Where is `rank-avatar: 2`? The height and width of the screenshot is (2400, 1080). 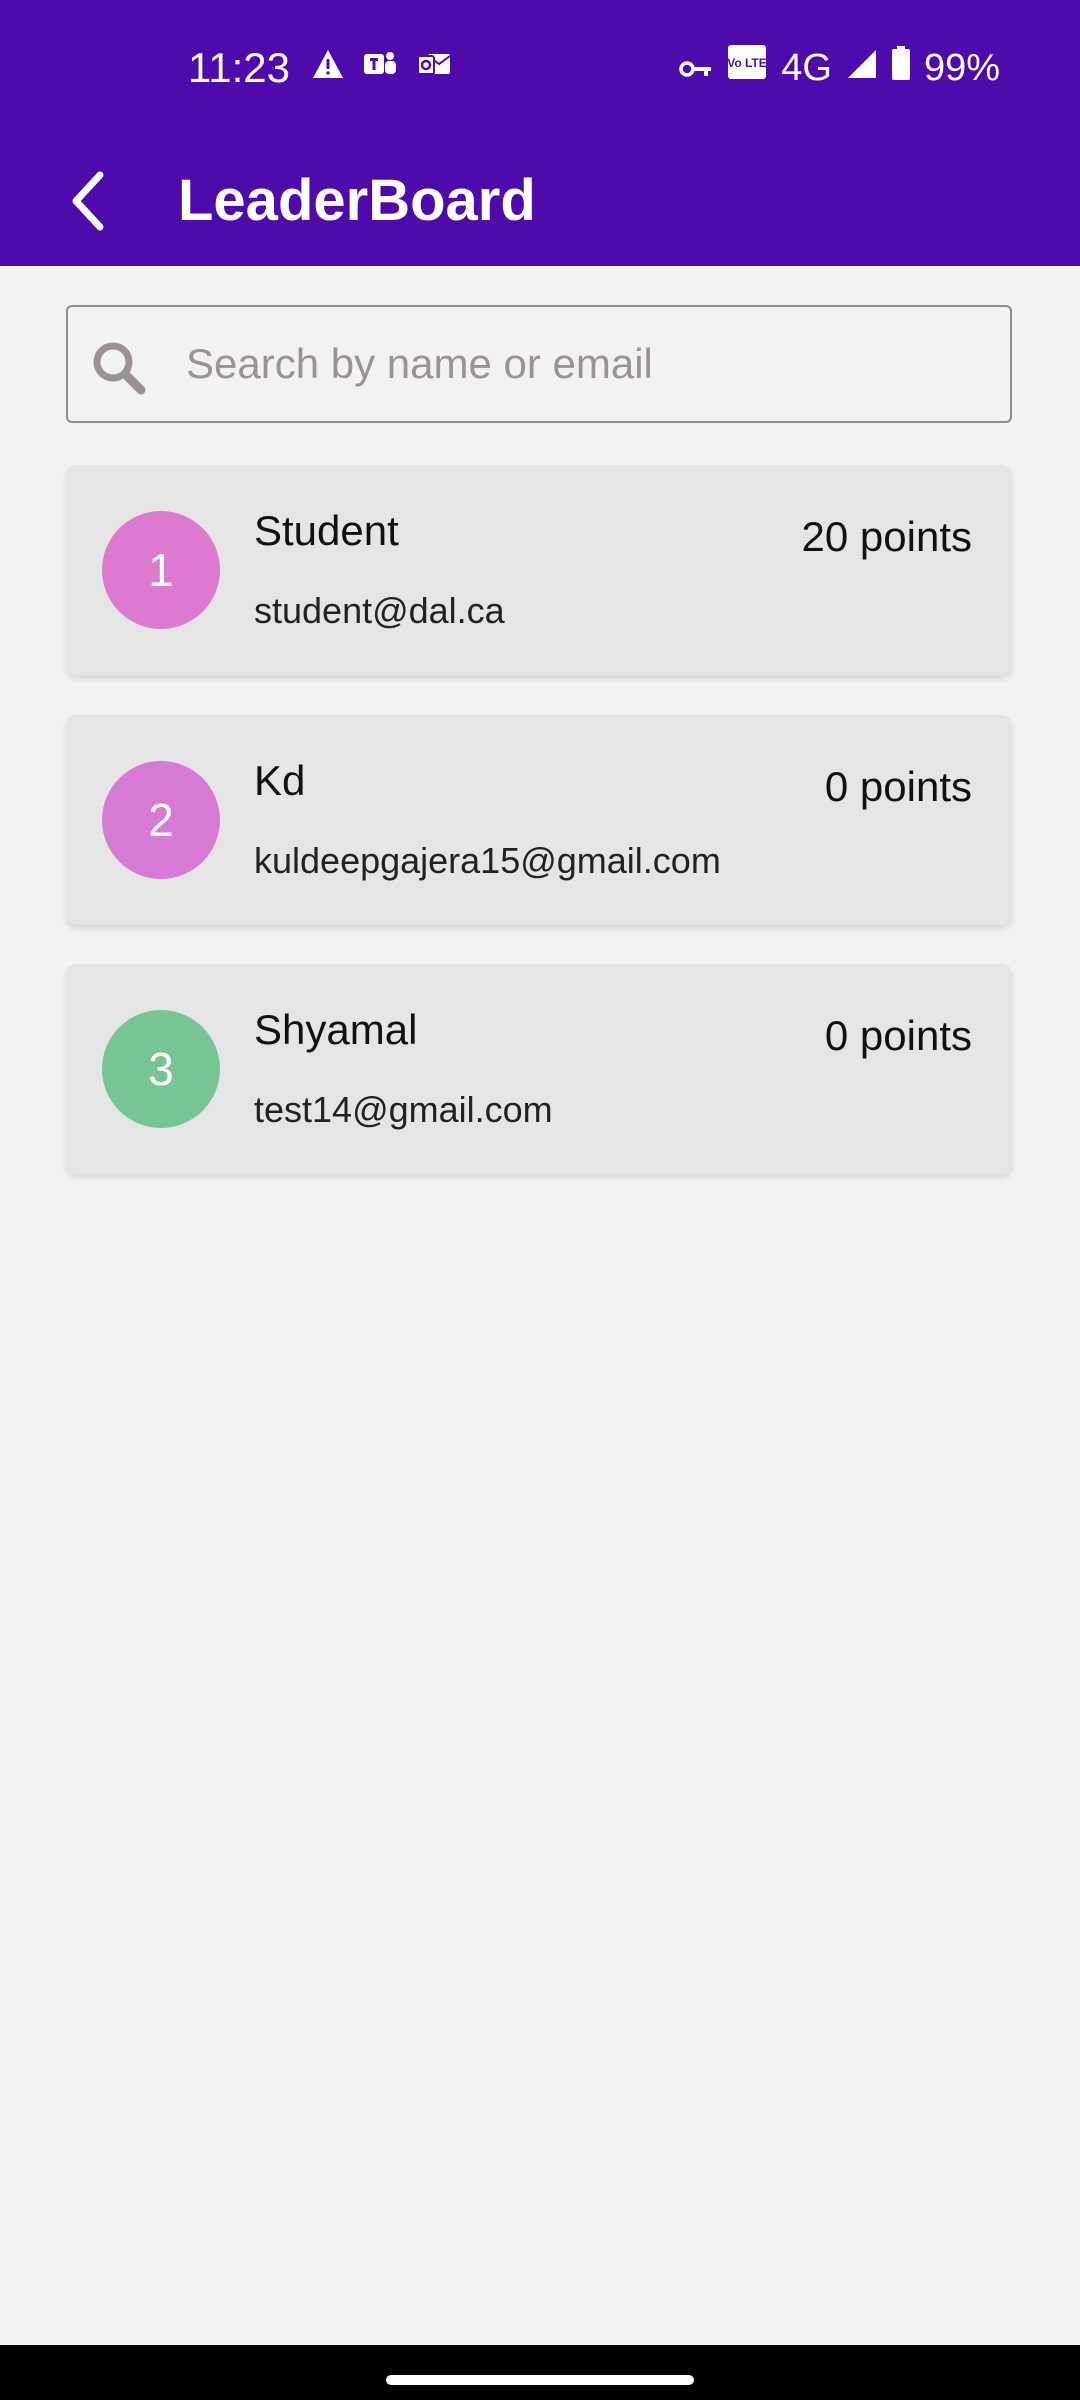
rank-avatar: 2 is located at coordinates (161, 820).